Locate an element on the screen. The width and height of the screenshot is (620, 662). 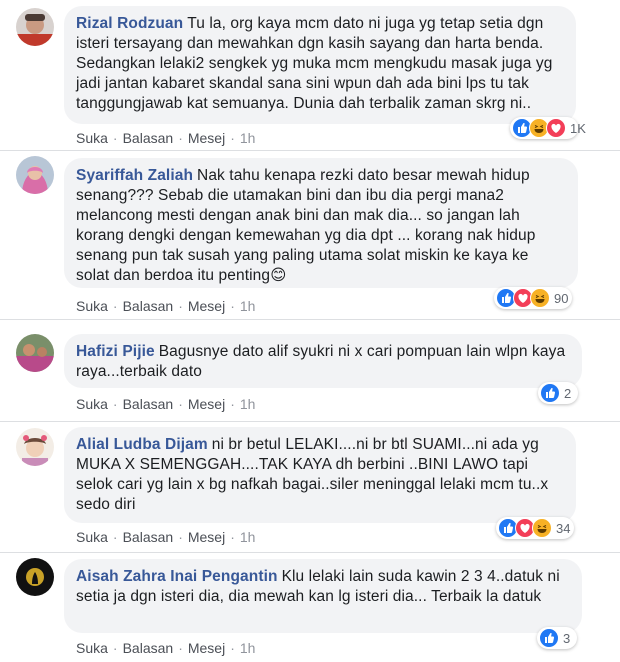
comment-author: Alial Ludba Dijam is located at coordinates (142, 444).